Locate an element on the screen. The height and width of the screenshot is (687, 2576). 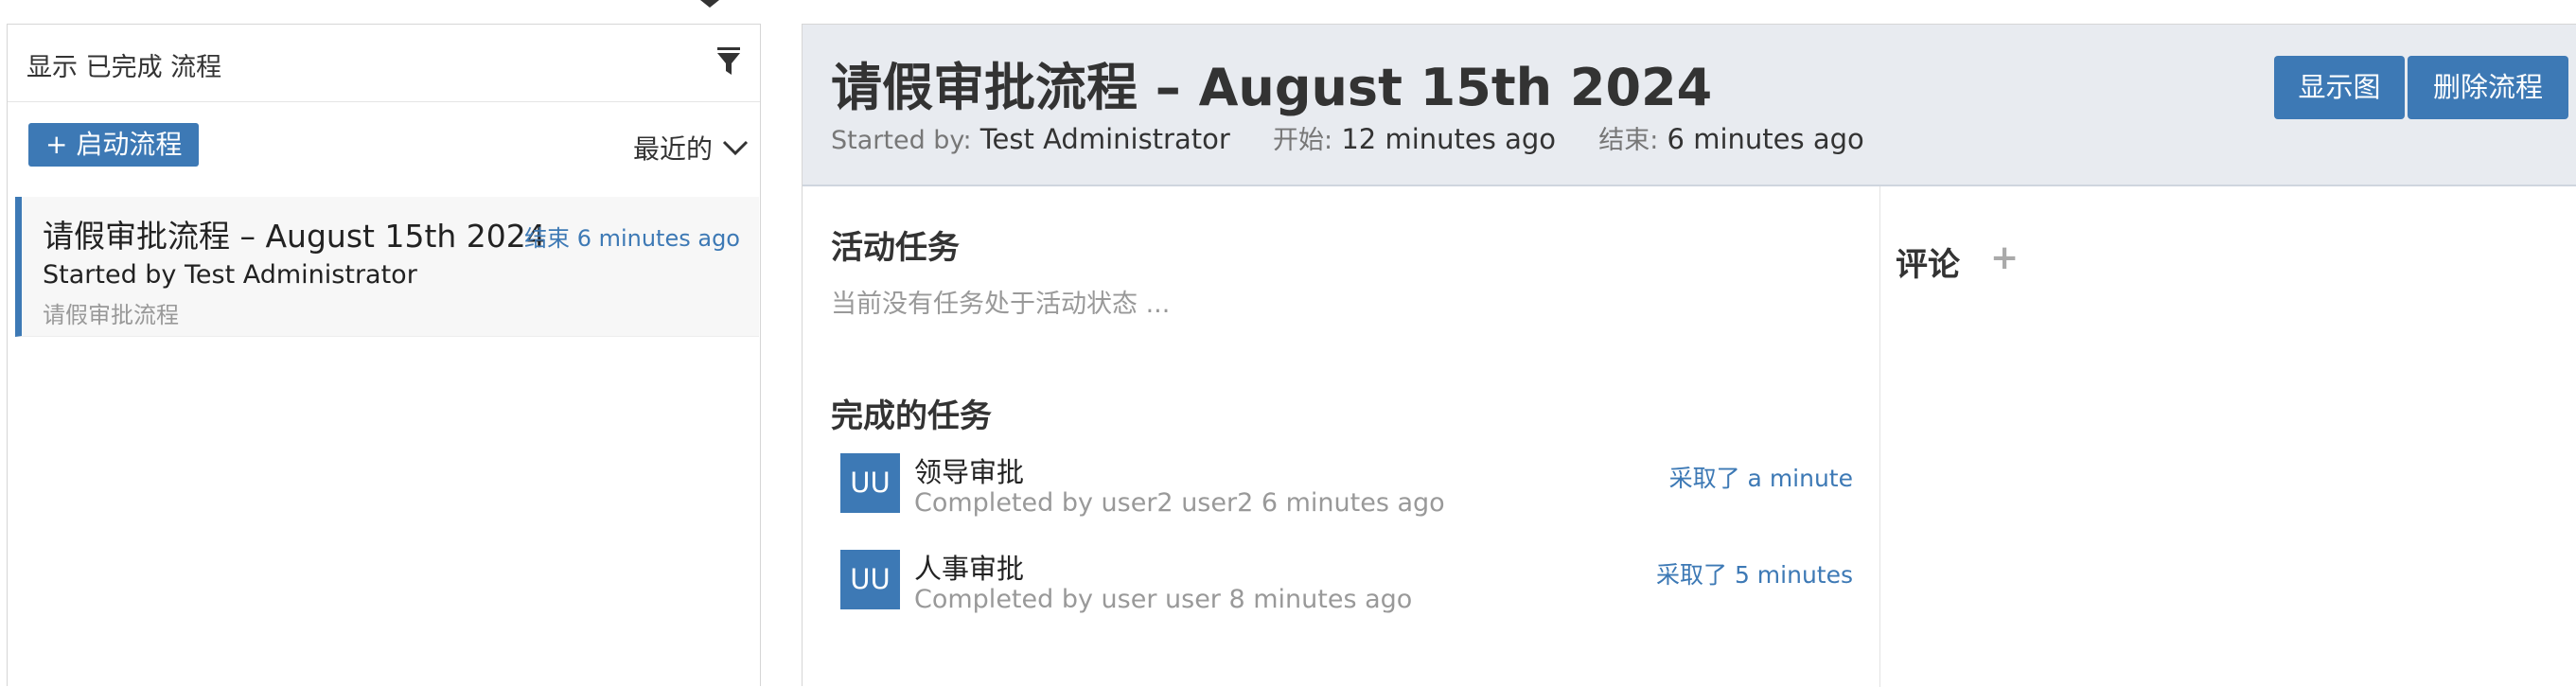
process-item-end-time: 结束 6 minutes ago is located at coordinates (632, 238).